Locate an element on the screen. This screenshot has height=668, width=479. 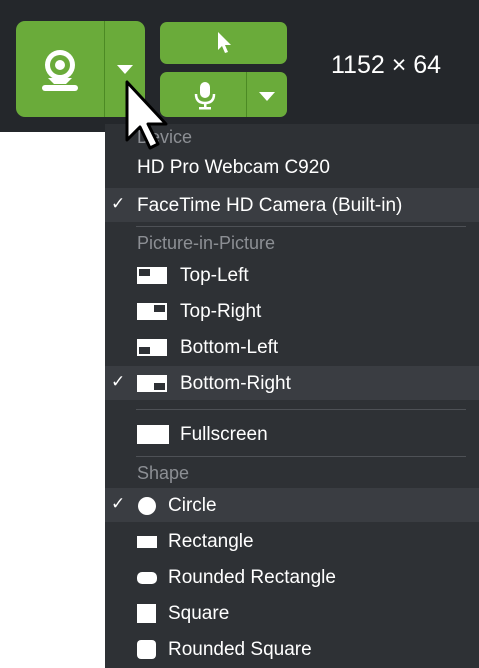
pip-item-top-right: Top-Right is located at coordinates (292, 311).